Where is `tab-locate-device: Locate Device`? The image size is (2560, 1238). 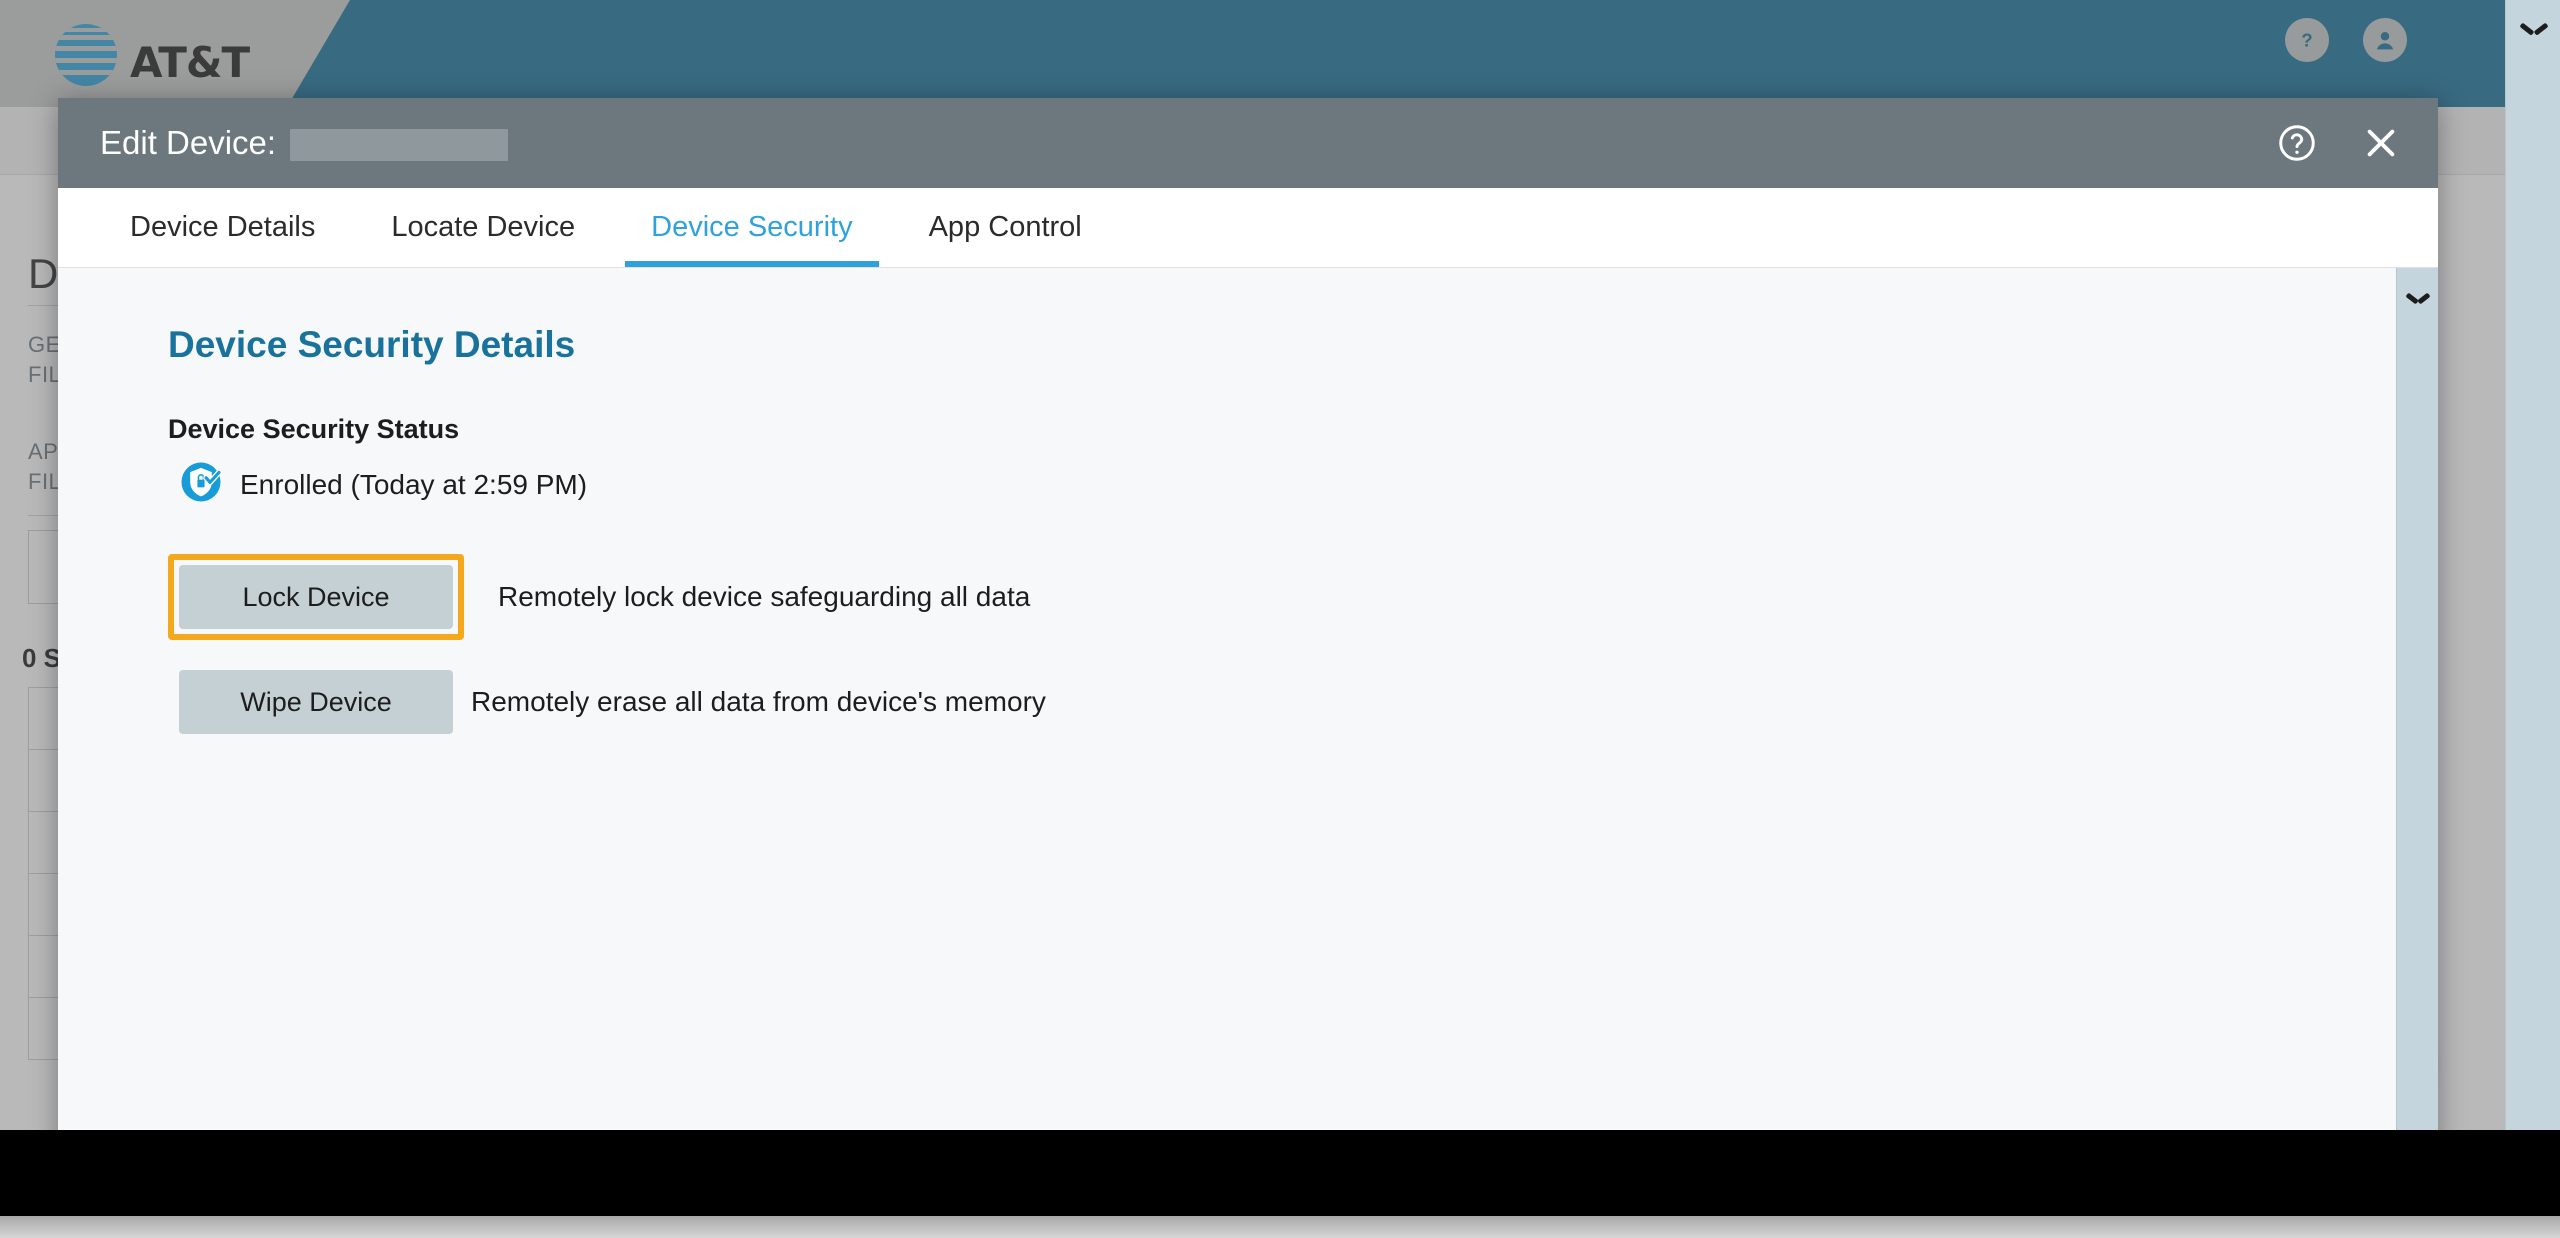
tab-locate-device: Locate Device is located at coordinates (483, 227).